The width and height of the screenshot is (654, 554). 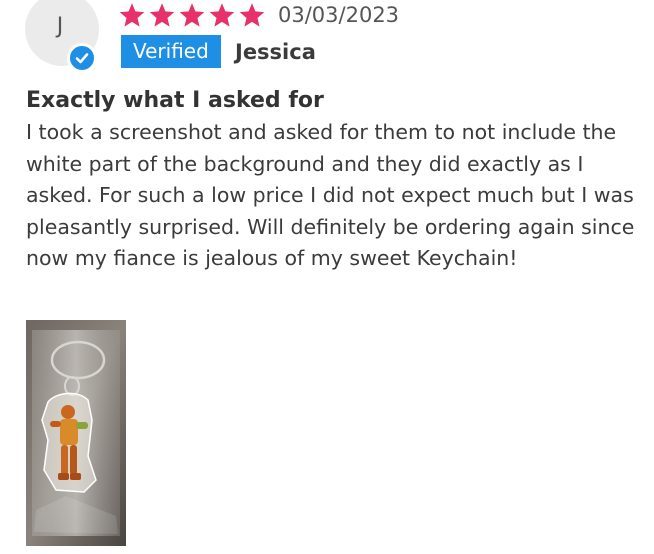 What do you see at coordinates (82, 58) in the screenshot?
I see `verified-check-icon` at bounding box center [82, 58].